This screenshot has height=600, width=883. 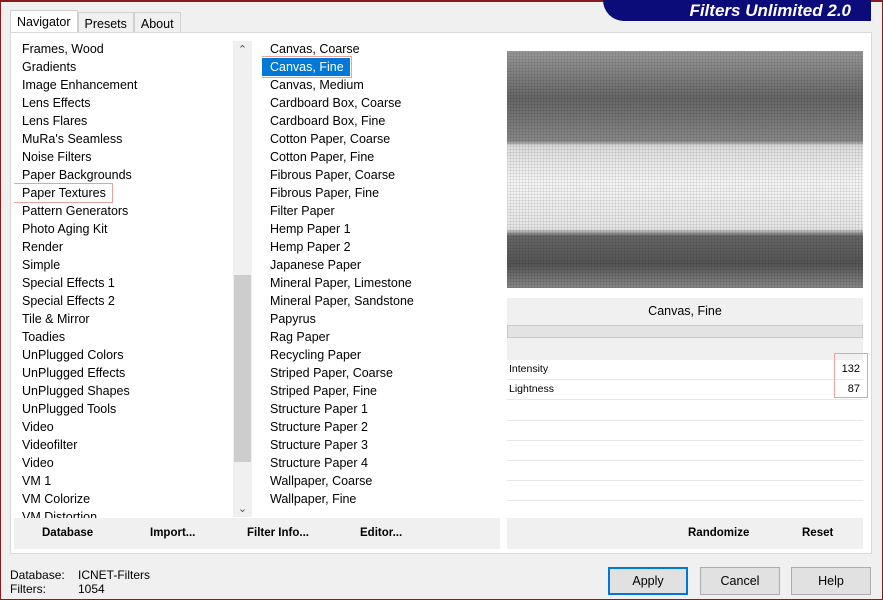 I want to click on status-label: Database:, so click(x=37, y=575).